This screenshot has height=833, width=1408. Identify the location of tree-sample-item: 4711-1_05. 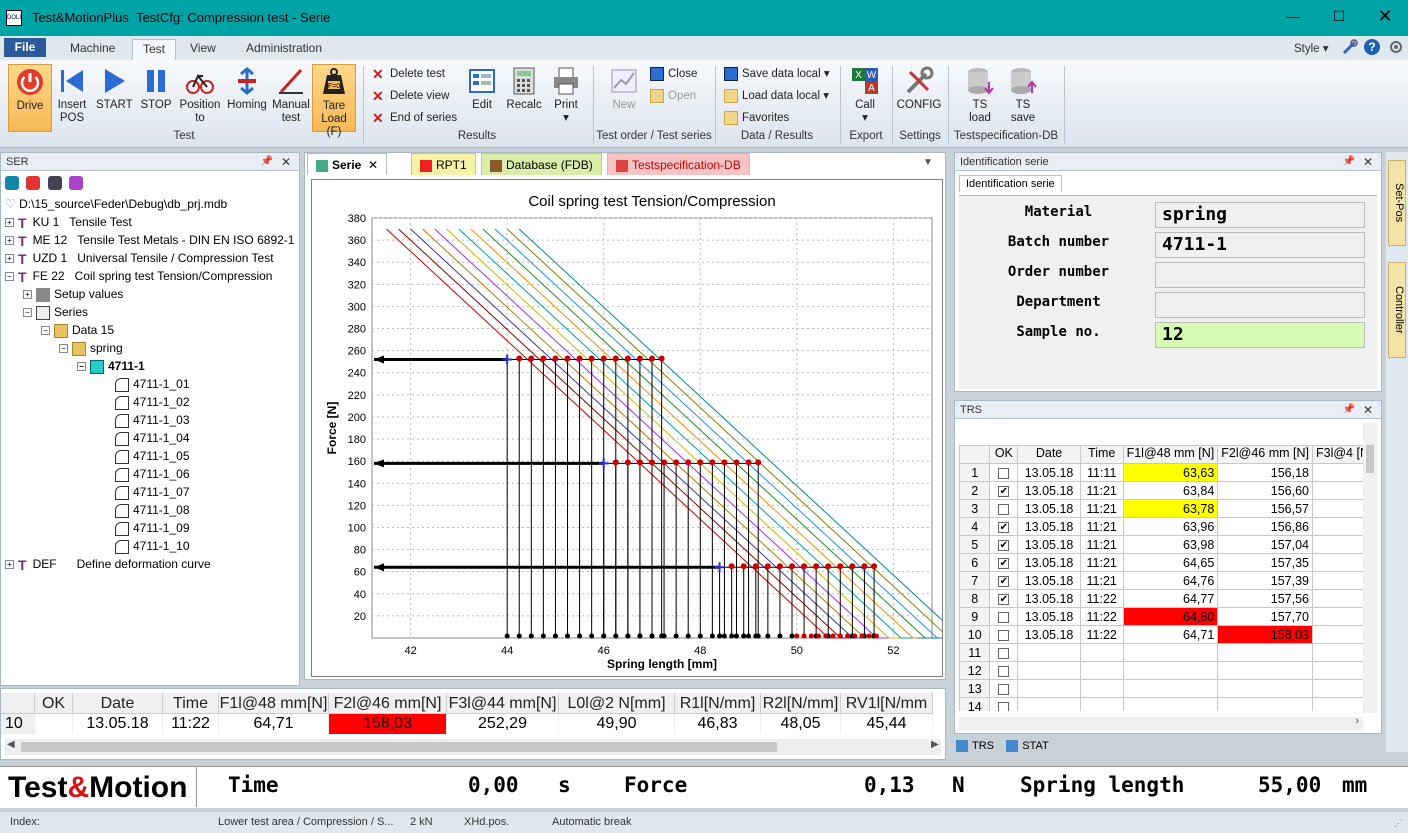
(152, 456).